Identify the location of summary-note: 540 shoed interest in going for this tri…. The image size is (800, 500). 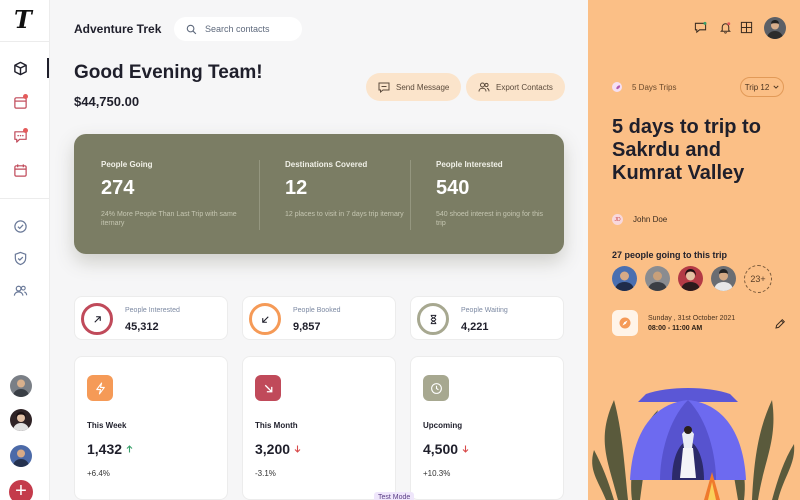
(490, 219).